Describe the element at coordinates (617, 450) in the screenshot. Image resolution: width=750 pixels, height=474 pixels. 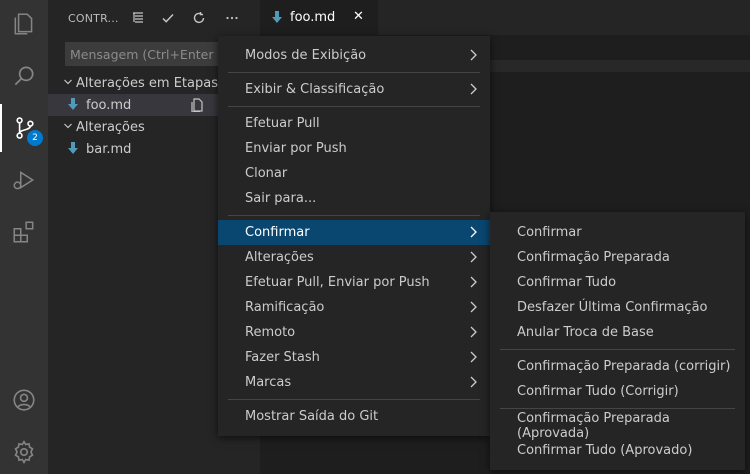
I see `submenu-item-commit-all-signed-off: Confirmar Tudo (Aprovado)` at that location.